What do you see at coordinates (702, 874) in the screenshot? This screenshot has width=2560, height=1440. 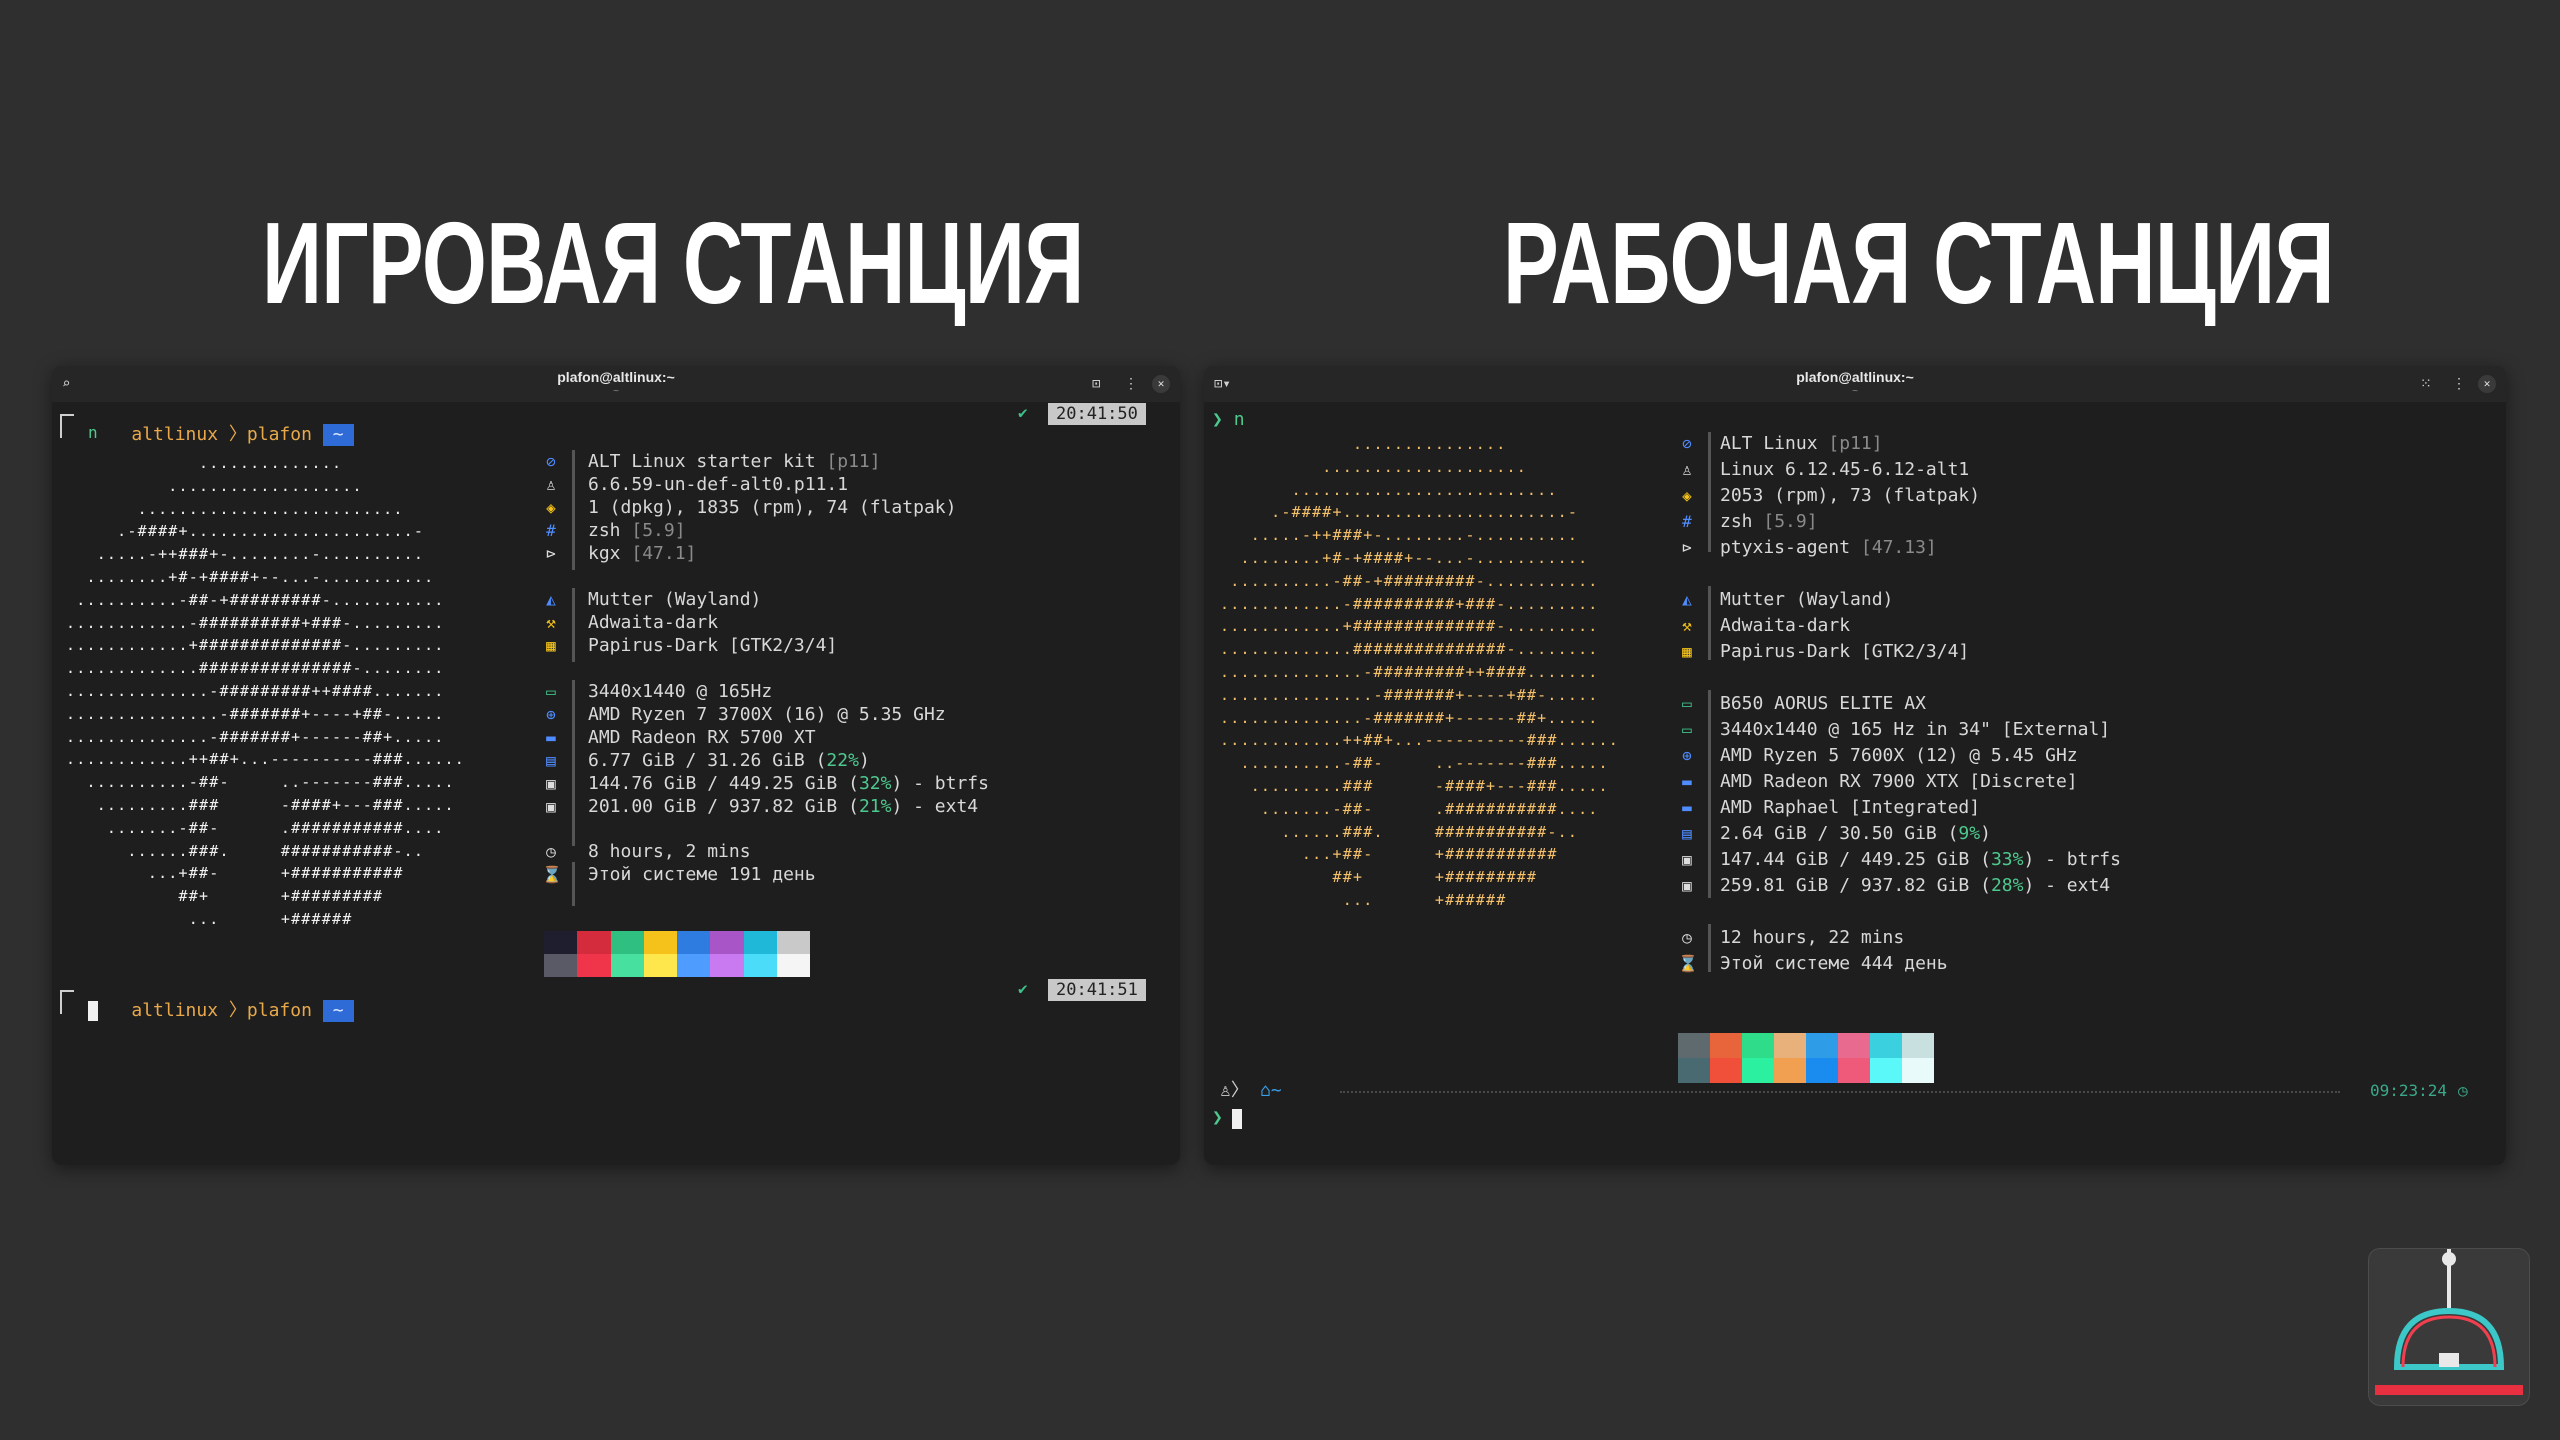 I see `info-age: Этой системе 191 день` at bounding box center [702, 874].